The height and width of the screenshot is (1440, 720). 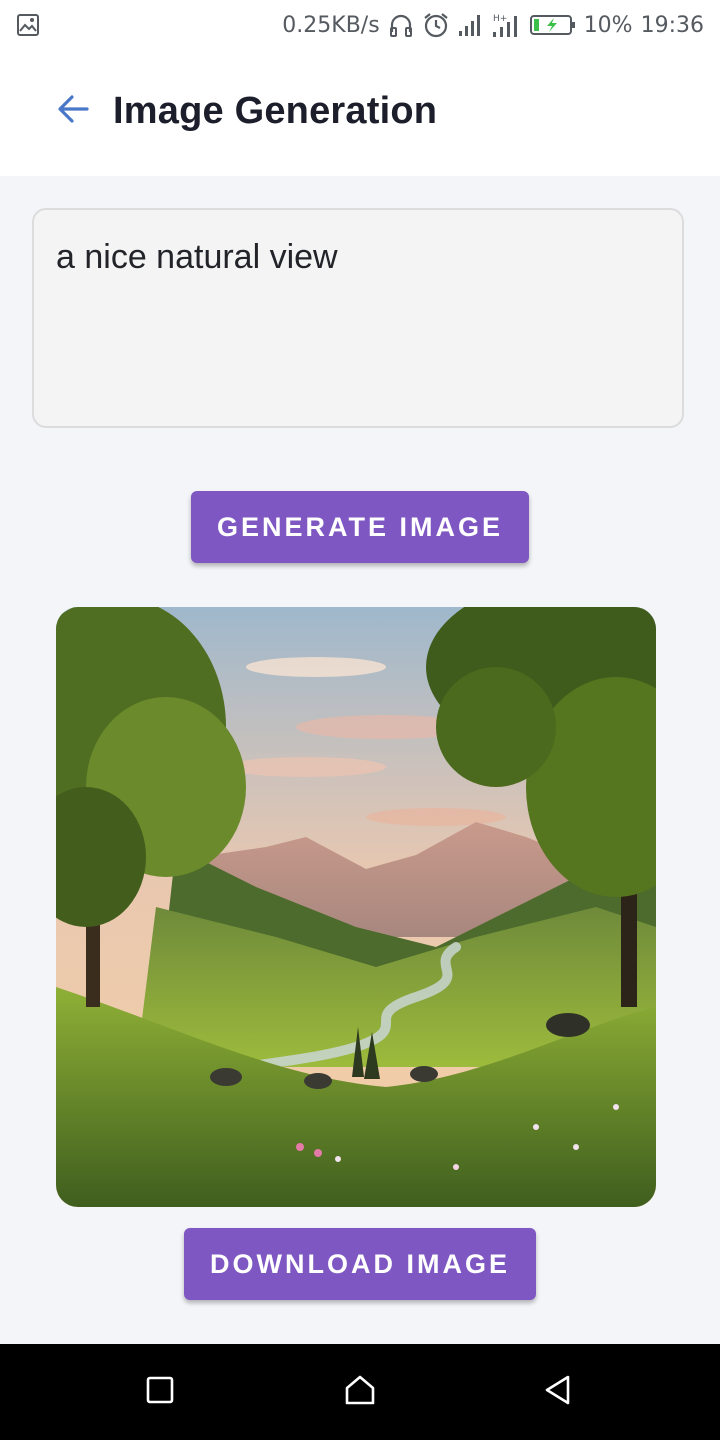 I want to click on battery-charging-icon, so click(x=552, y=25).